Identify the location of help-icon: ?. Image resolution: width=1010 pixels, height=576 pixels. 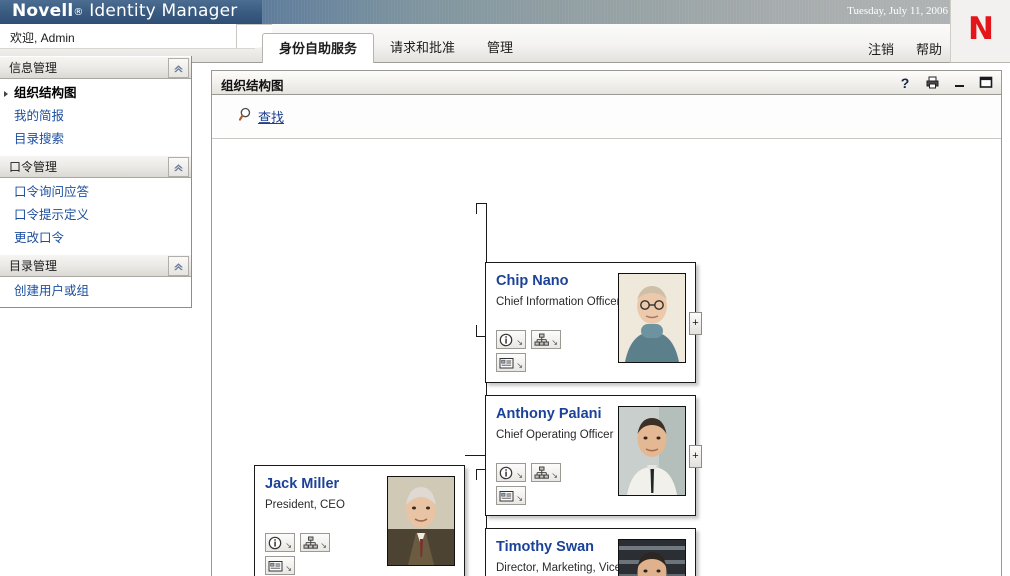
(905, 83).